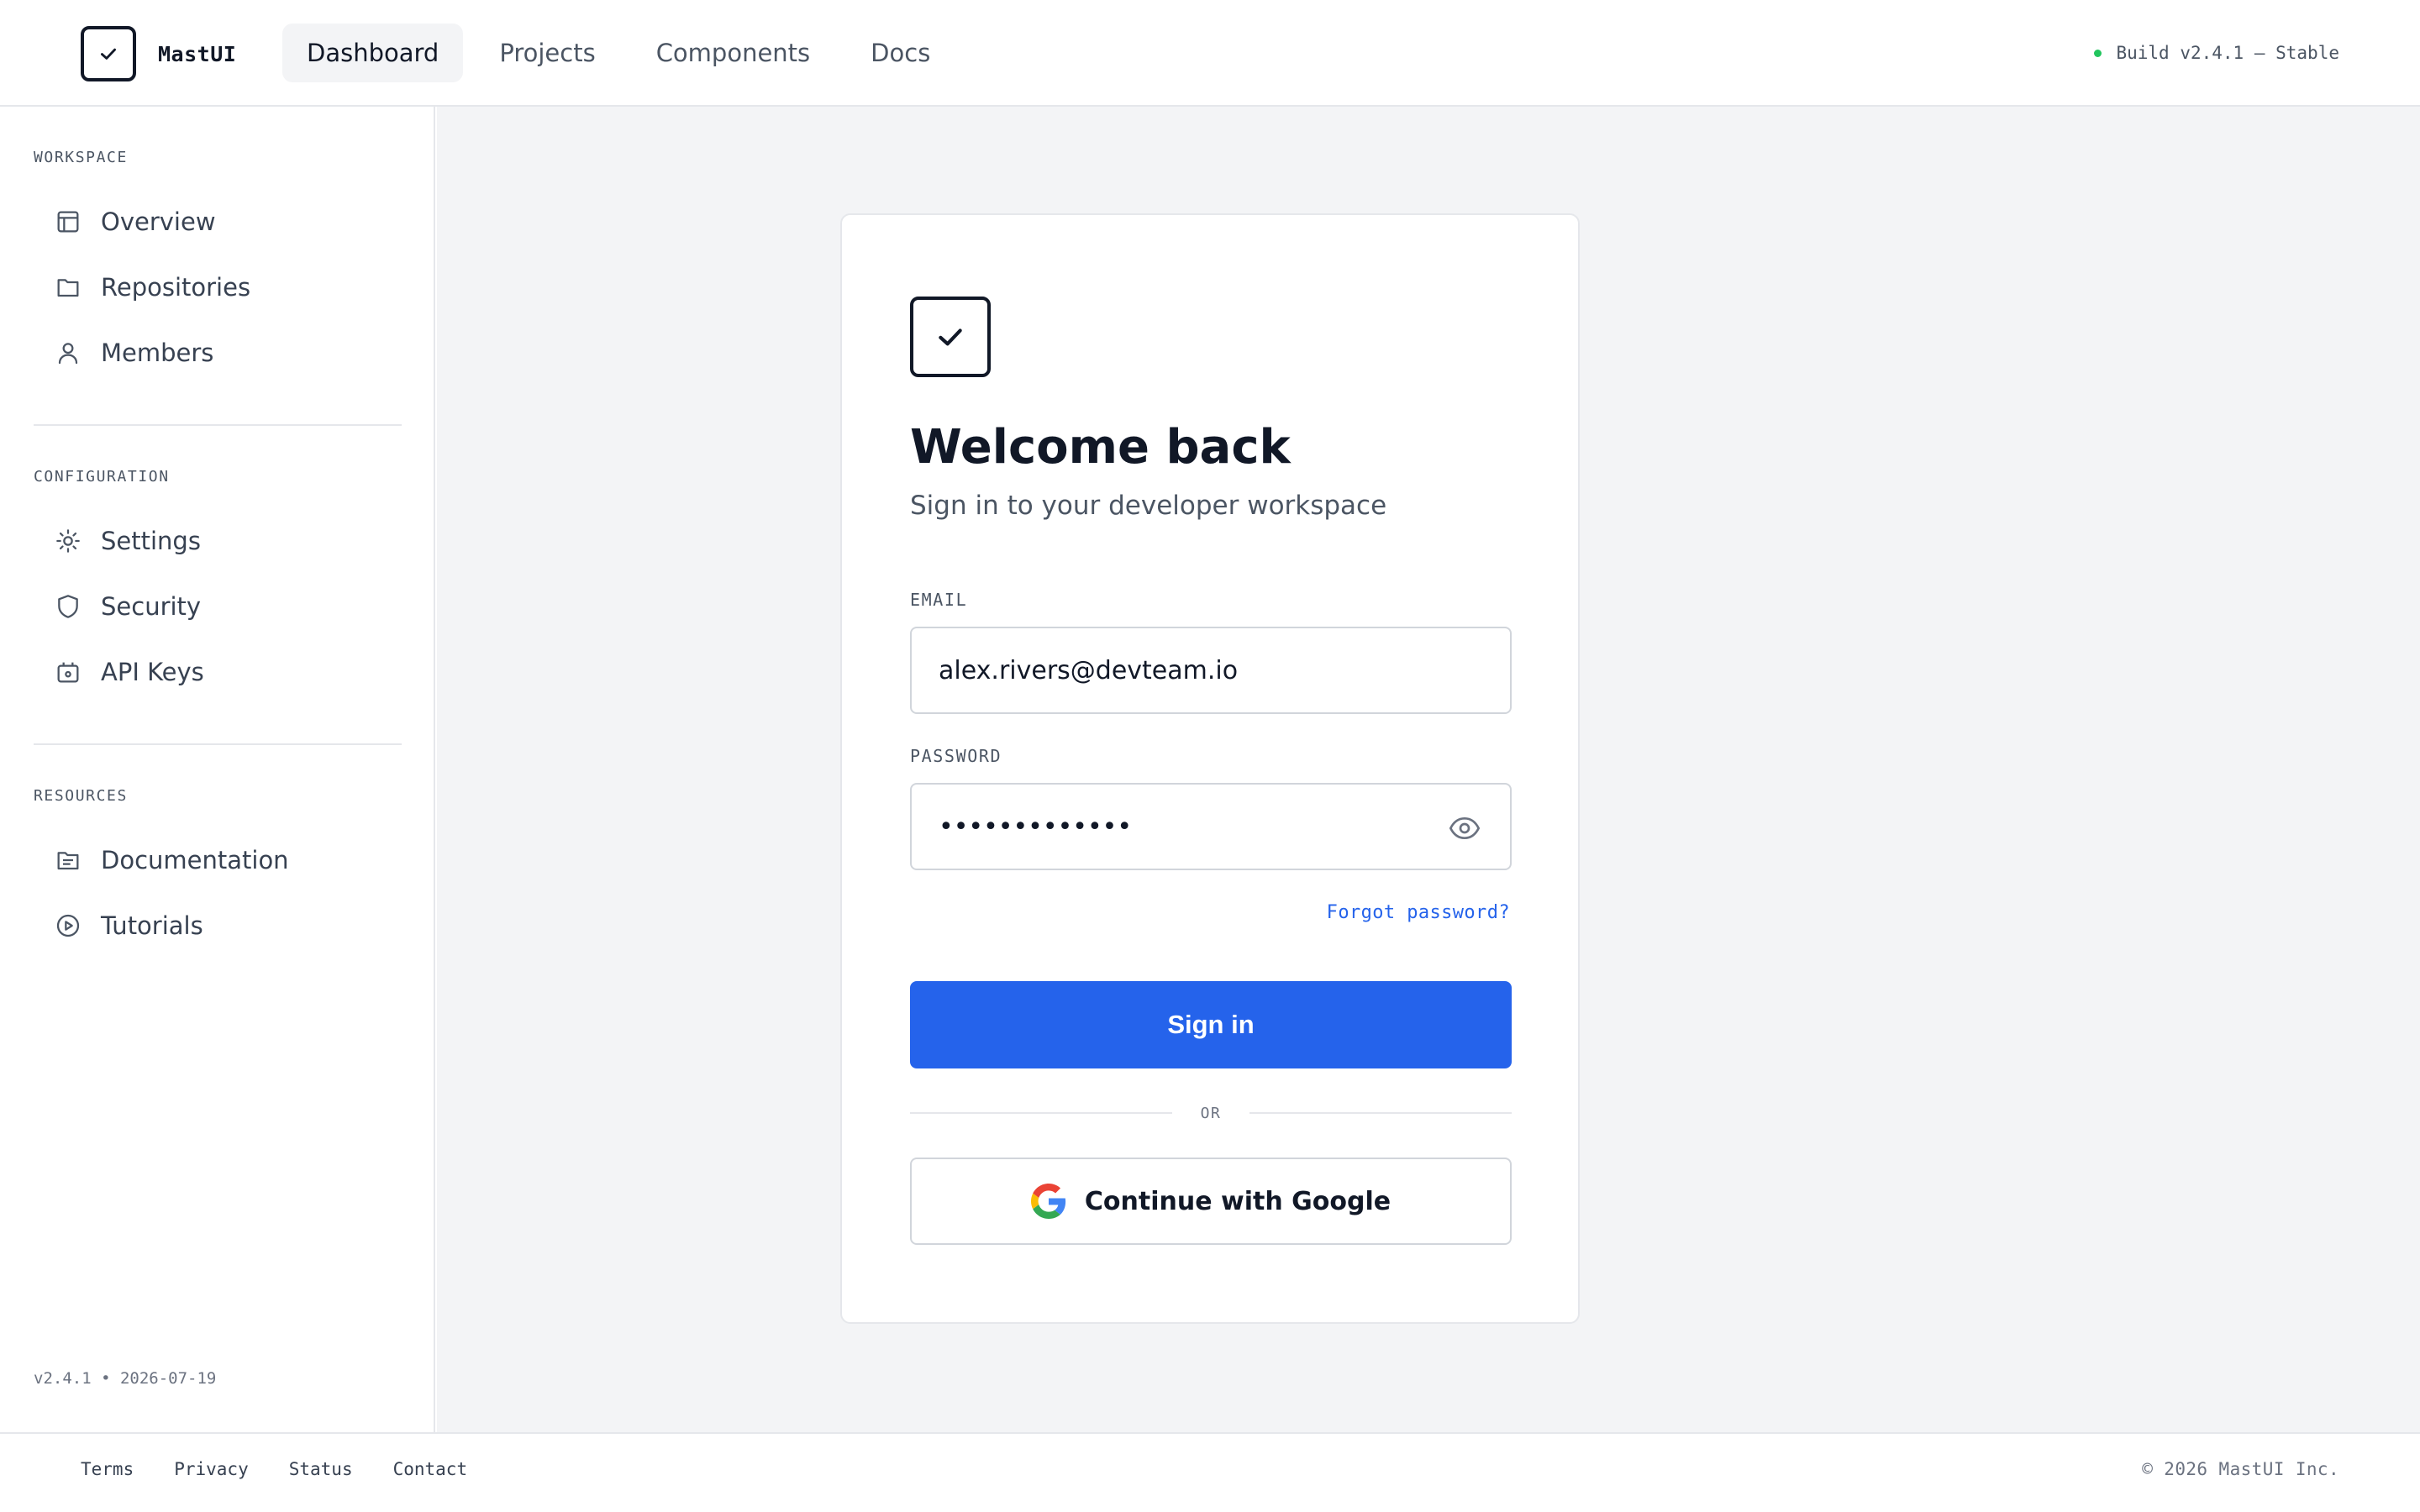 The width and height of the screenshot is (2420, 1512). Describe the element at coordinates (218, 925) in the screenshot. I see `sidebar-item-tutorials: Tutorials` at that location.